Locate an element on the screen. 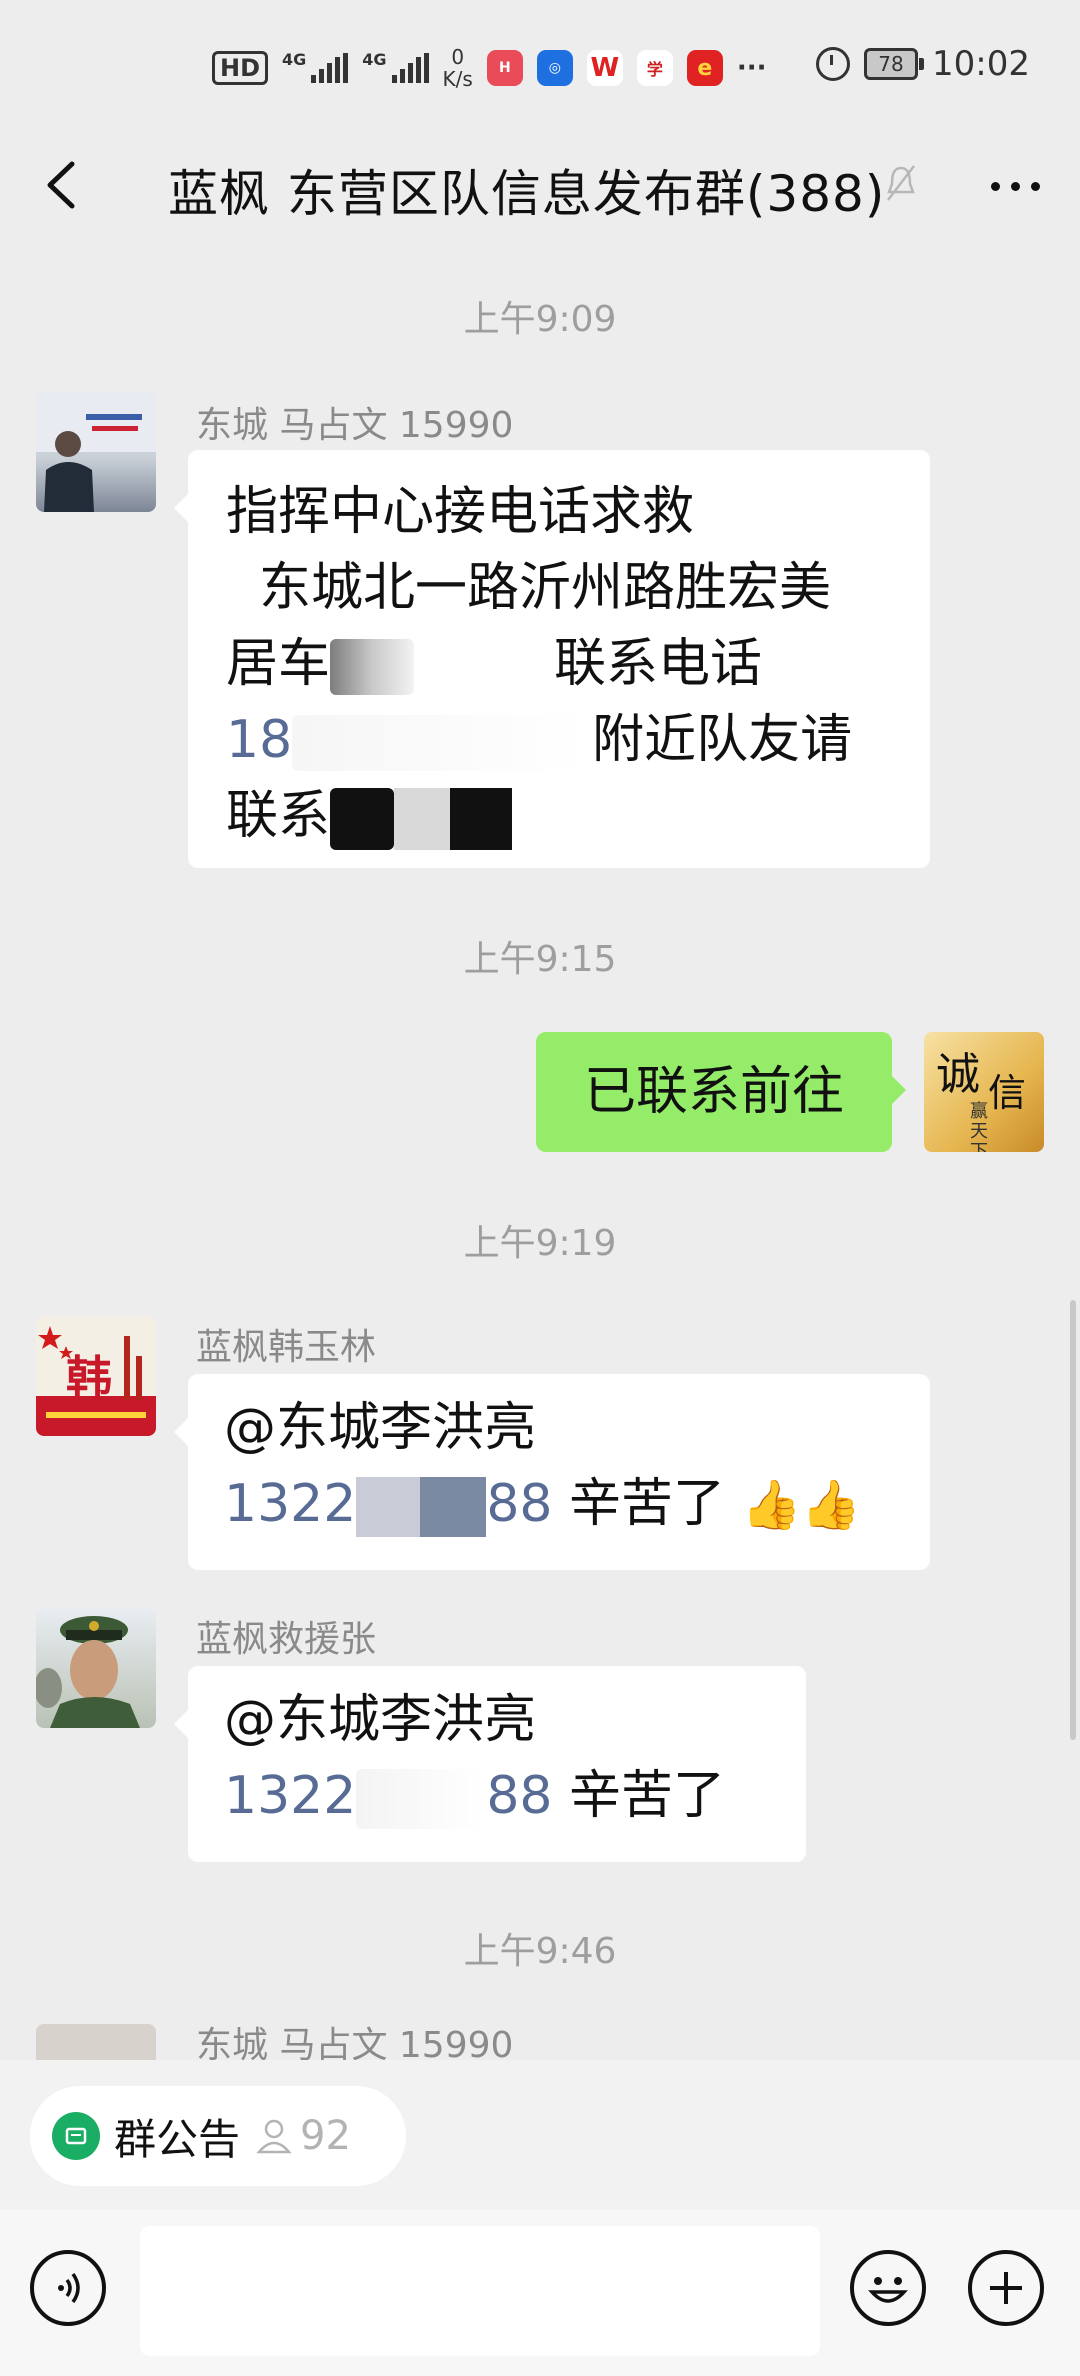 Image resolution: width=1080 pixels, height=2376 pixels. network-speed: 0 K/s is located at coordinates (457, 68).